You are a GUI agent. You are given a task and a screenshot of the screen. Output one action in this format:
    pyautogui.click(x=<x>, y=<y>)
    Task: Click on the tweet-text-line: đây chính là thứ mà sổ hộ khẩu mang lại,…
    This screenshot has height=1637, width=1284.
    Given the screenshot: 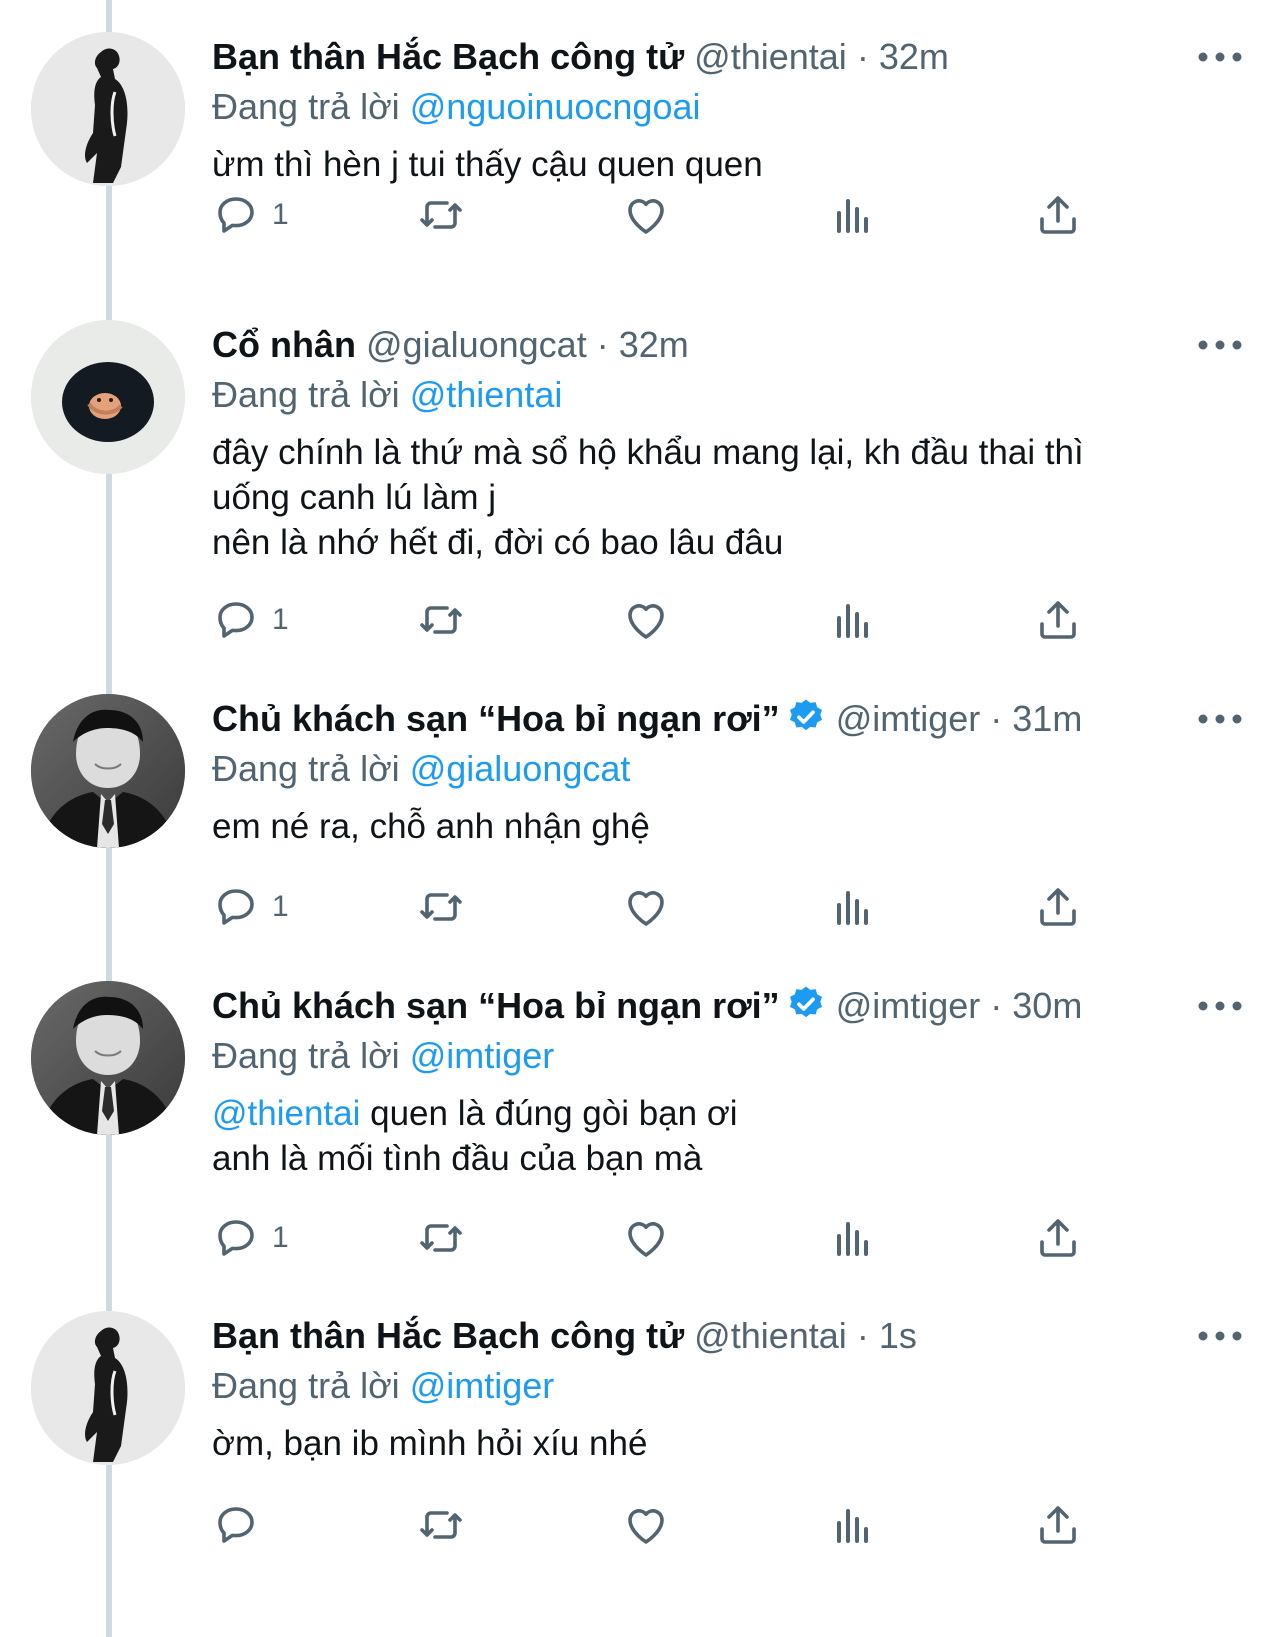 What is the action you would take?
    pyautogui.click(x=648, y=452)
    